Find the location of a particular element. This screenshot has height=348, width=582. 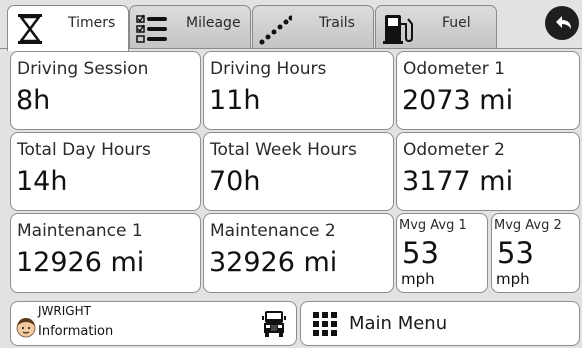

tab-label: Fuel is located at coordinates (456, 23).